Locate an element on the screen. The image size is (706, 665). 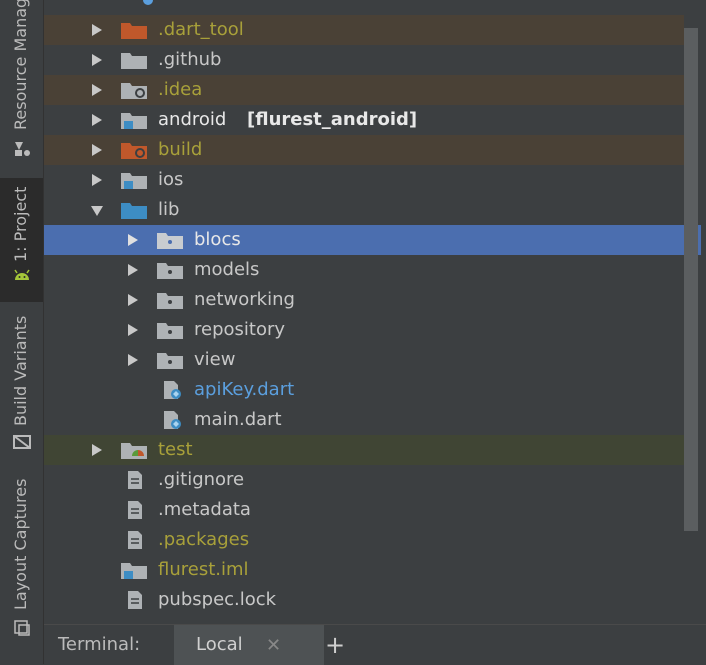
tree-row-models: models is located at coordinates (364, 270).